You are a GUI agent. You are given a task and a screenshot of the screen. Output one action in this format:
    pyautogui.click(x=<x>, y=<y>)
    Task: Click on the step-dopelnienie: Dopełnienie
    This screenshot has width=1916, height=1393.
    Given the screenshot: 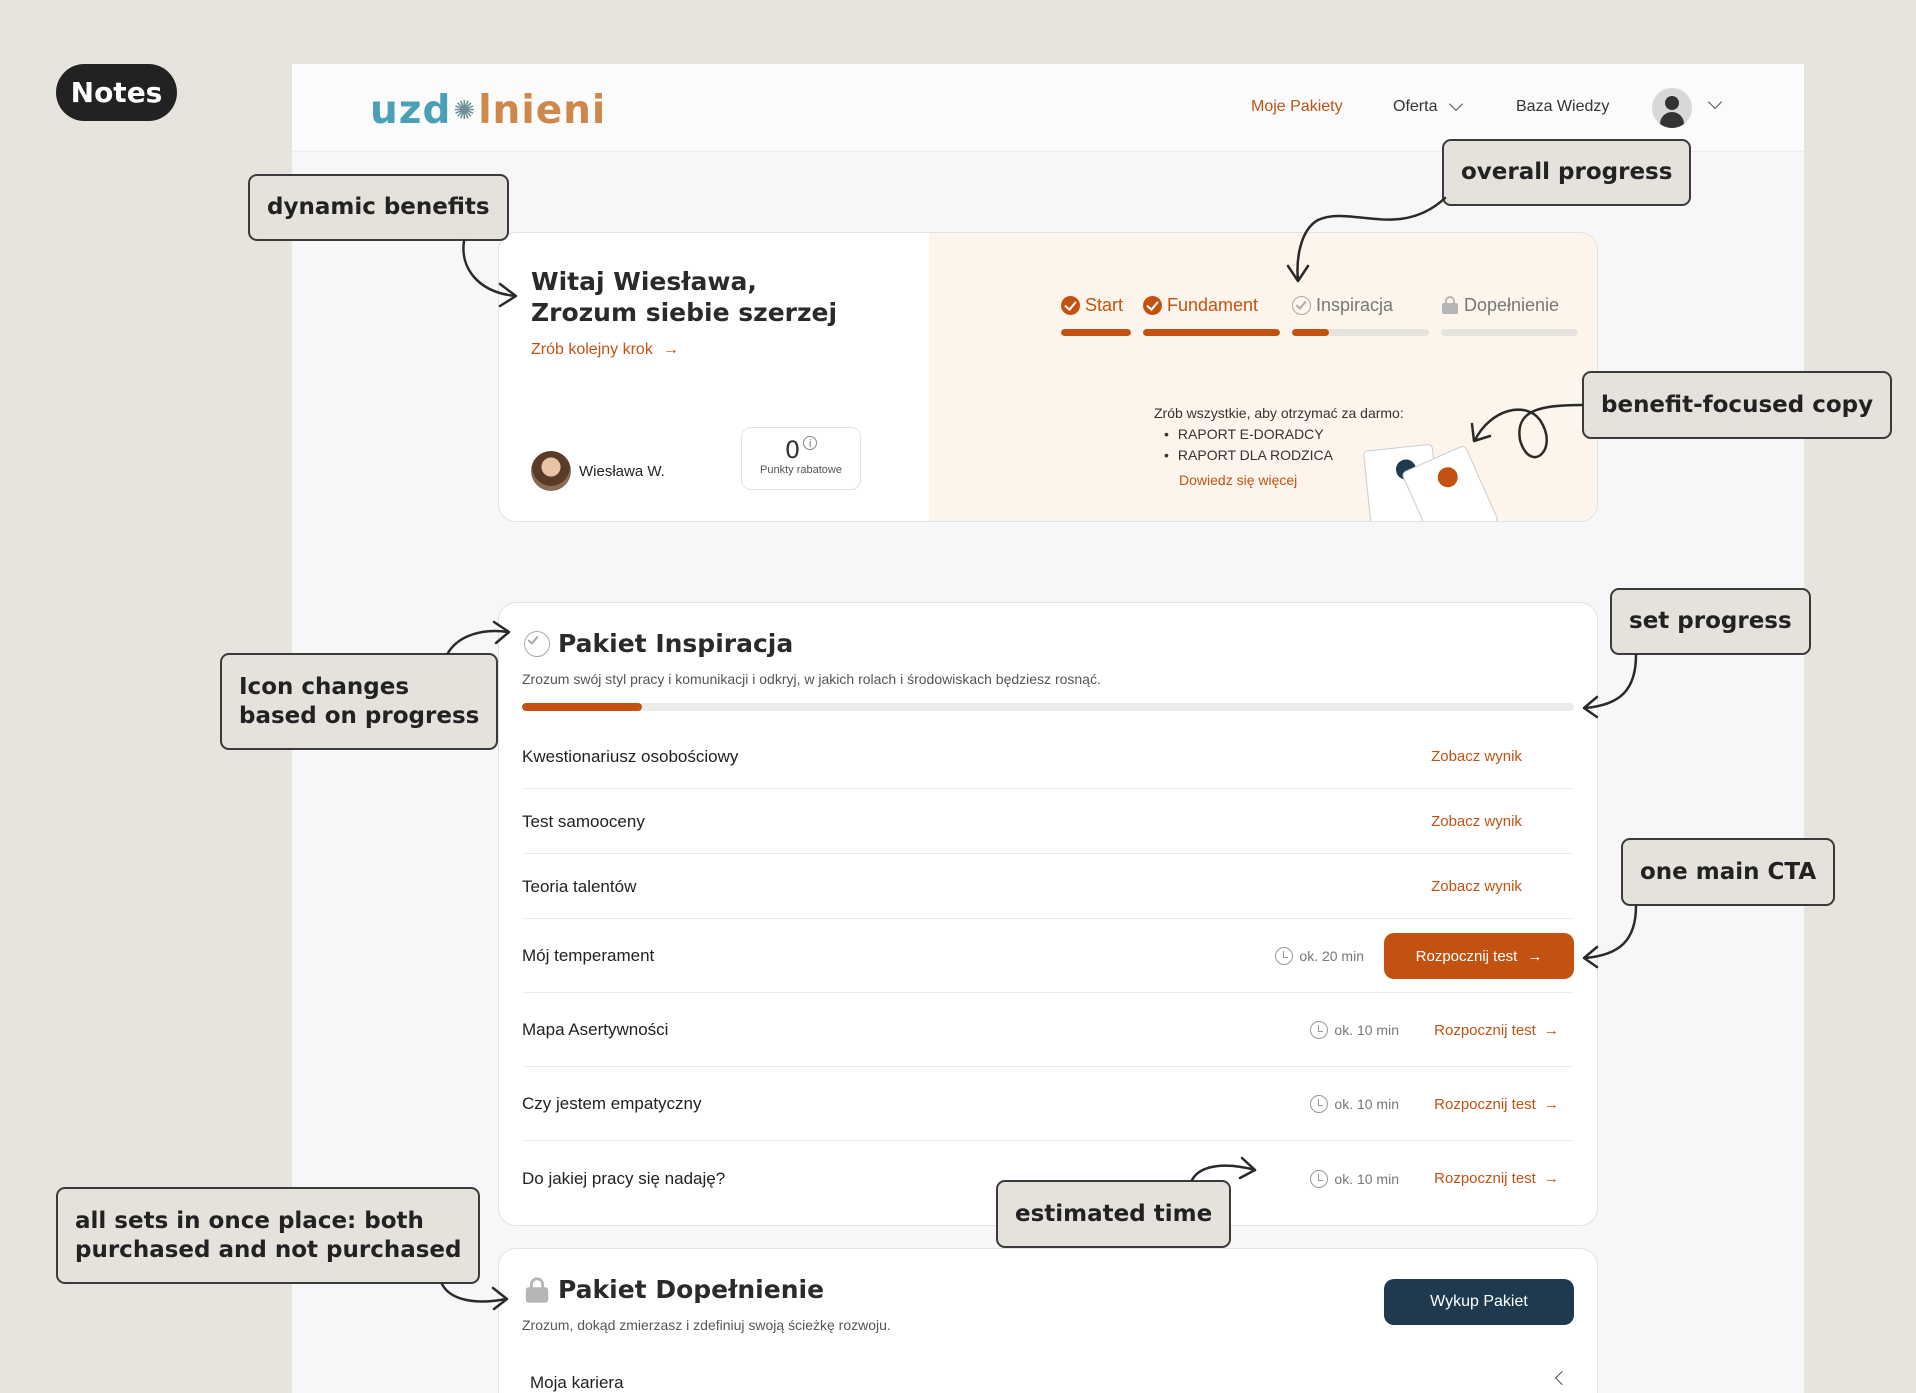 What is the action you would take?
    pyautogui.click(x=1509, y=314)
    